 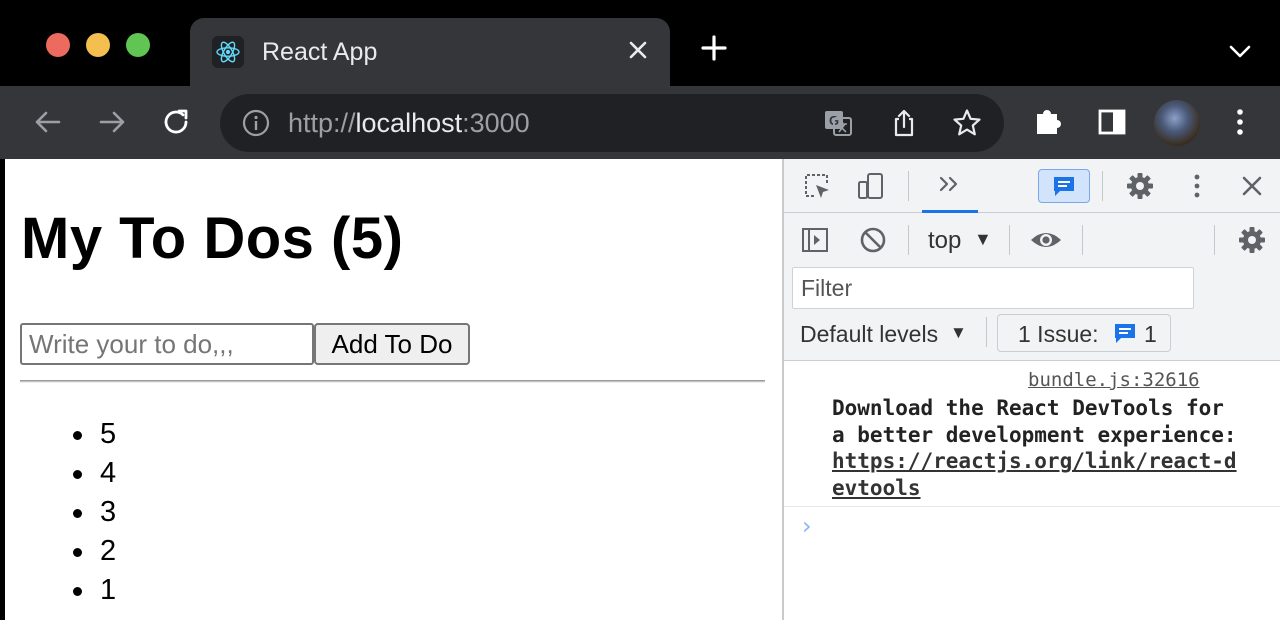 I want to click on url-text: http://localhost:3000, so click(x=409, y=123).